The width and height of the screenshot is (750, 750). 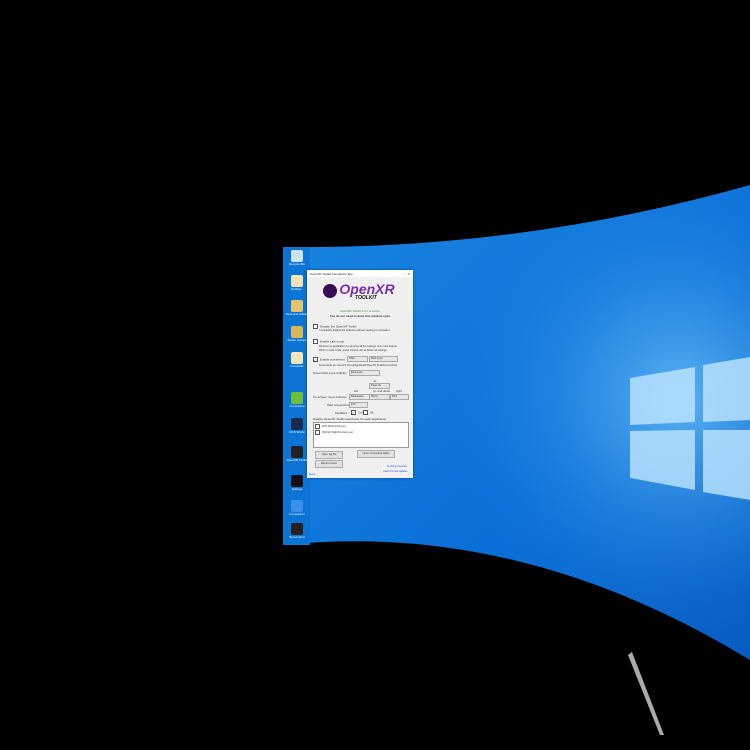 I want to click on modifiers-label: Modifiers, so click(x=341, y=413).